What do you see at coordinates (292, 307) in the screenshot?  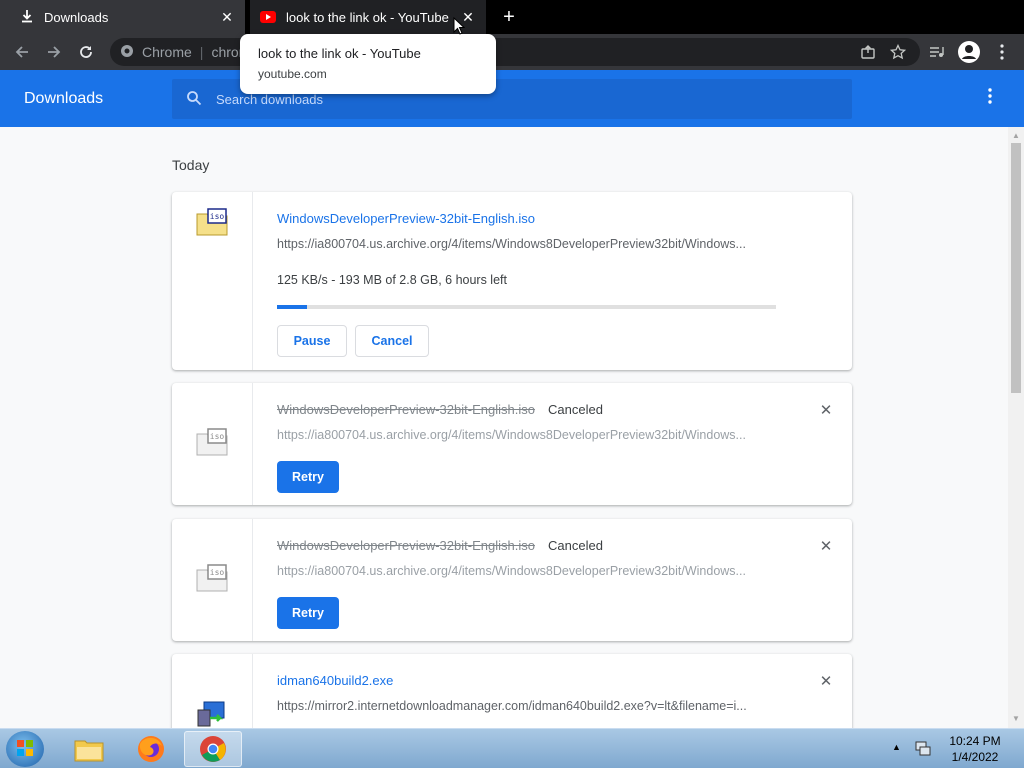 I see `progress-fill` at bounding box center [292, 307].